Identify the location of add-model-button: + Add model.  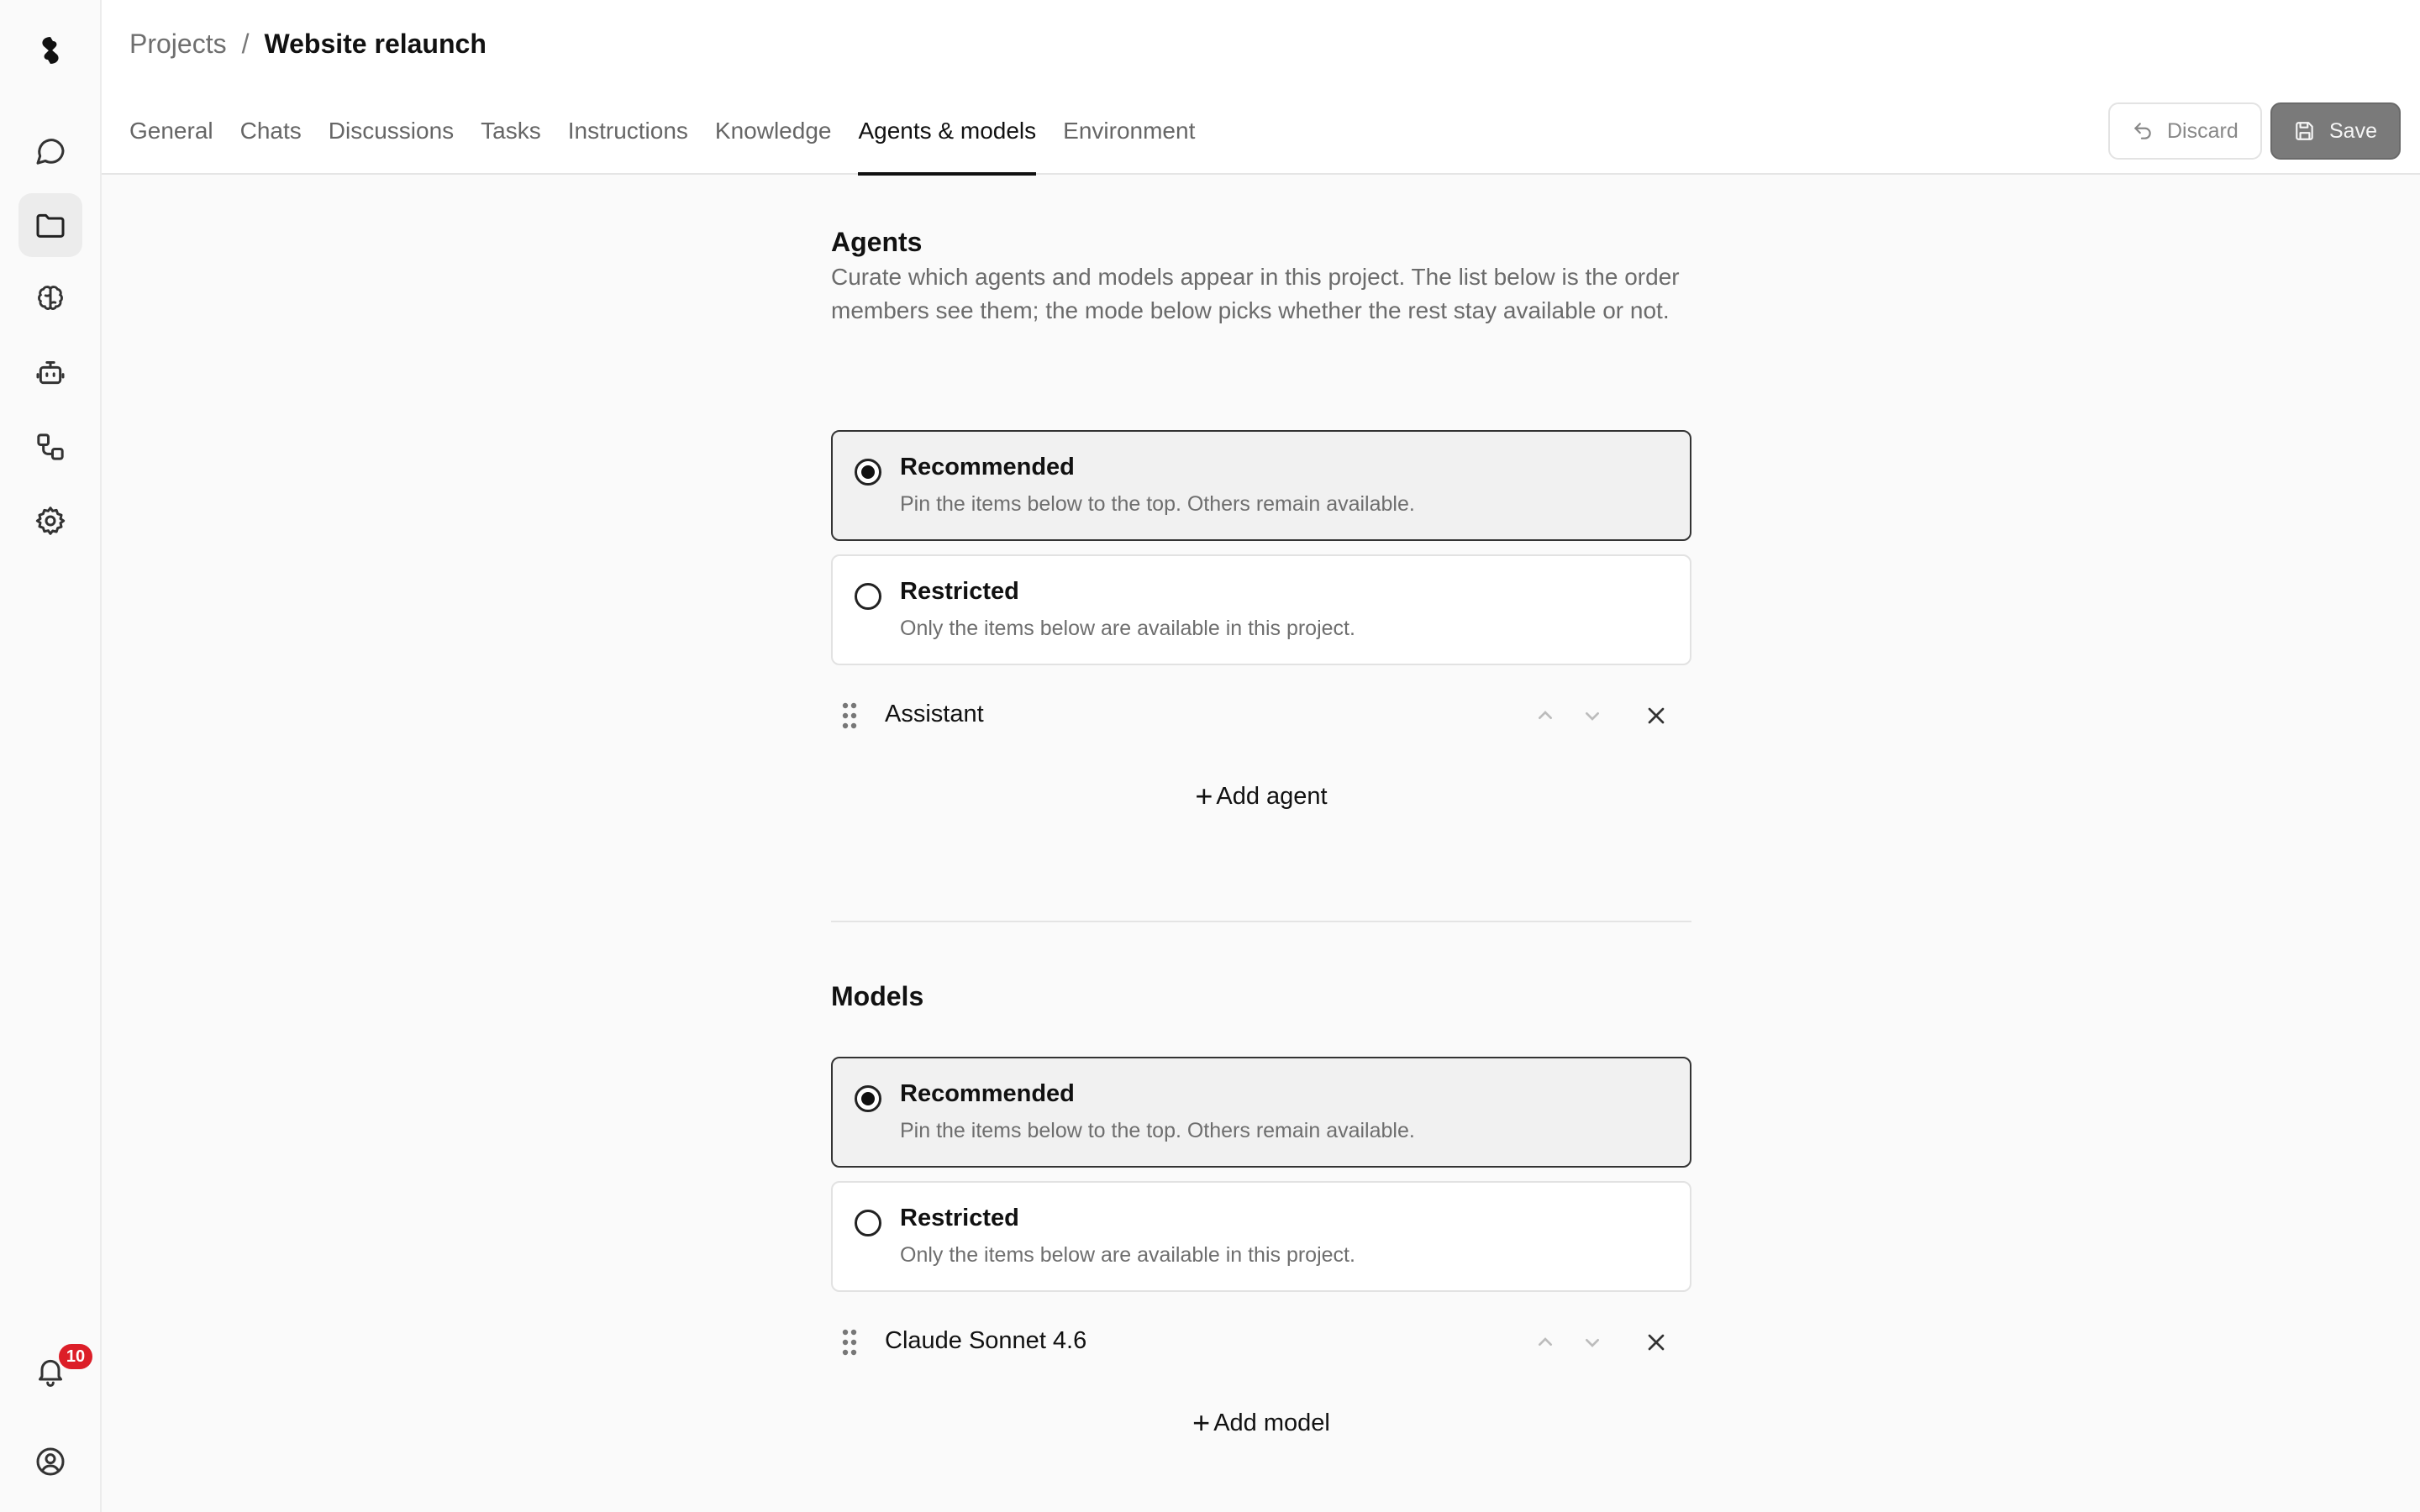
(1261, 1423).